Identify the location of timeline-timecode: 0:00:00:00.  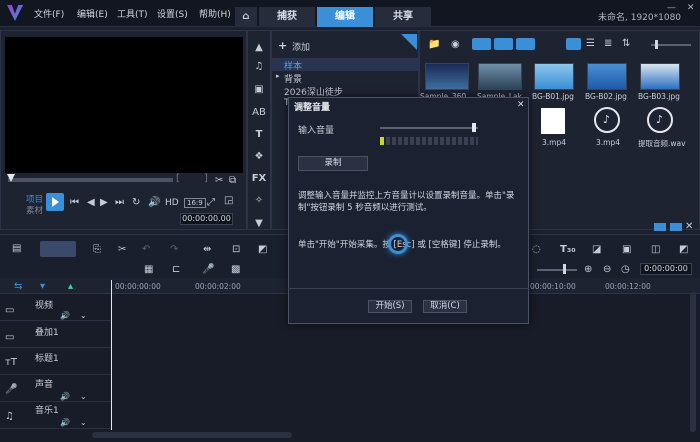
(666, 269).